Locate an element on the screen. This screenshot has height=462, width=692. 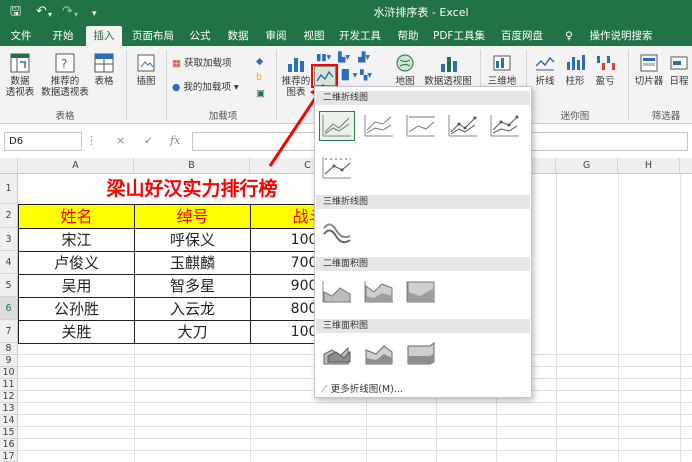
illustrations-button: 插图 is located at coordinates (146, 69).